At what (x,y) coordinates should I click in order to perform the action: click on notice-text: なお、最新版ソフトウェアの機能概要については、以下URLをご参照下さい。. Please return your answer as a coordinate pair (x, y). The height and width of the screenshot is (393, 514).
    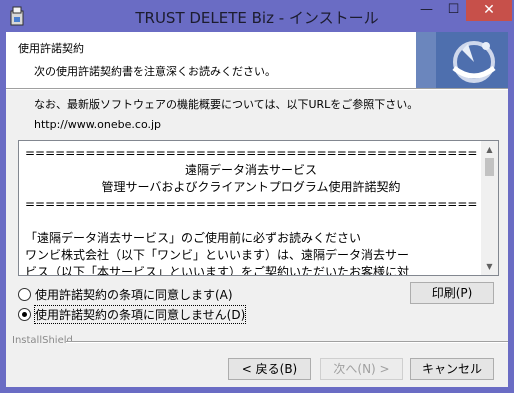
    Looking at the image, I should click on (226, 104).